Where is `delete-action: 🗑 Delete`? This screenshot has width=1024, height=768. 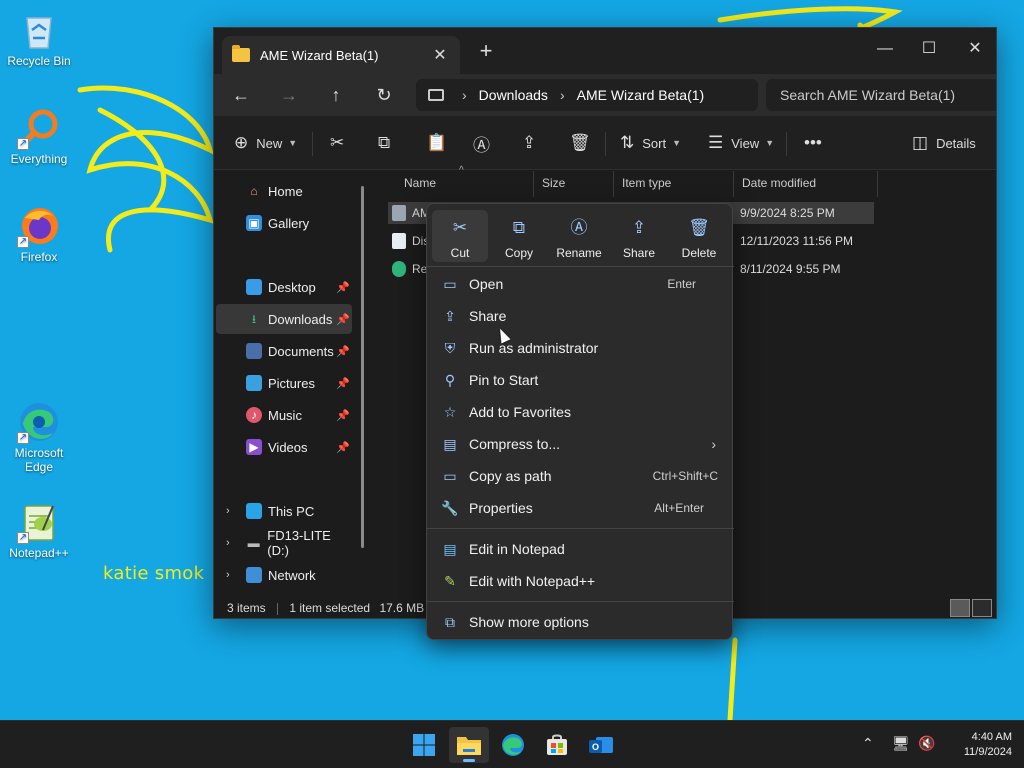 delete-action: 🗑 Delete is located at coordinates (699, 236).